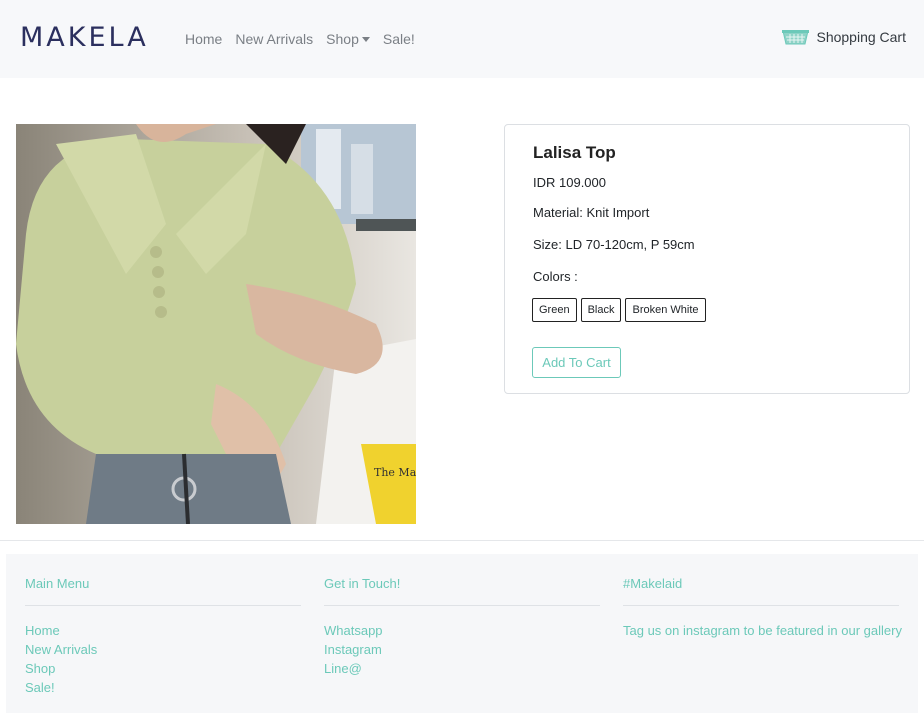 The image size is (924, 713). What do you see at coordinates (395, 472) in the screenshot?
I see `bag-print-text: The Ma Guide Bette` at bounding box center [395, 472].